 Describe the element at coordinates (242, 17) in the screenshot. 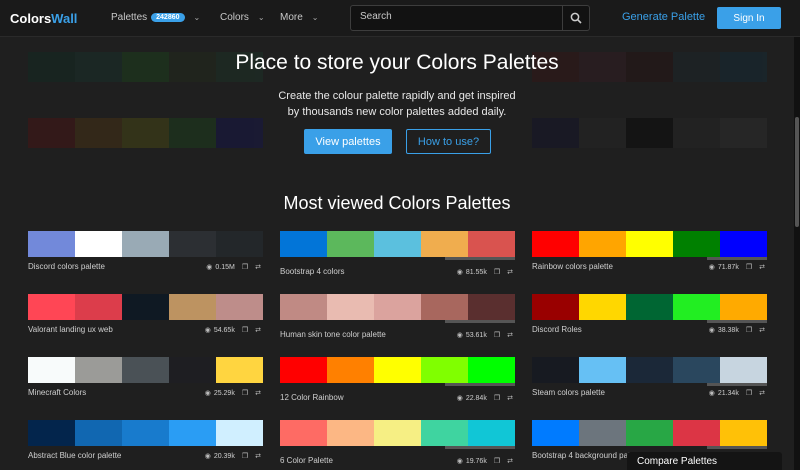

I see `nav-colors: Colors ⌄` at that location.